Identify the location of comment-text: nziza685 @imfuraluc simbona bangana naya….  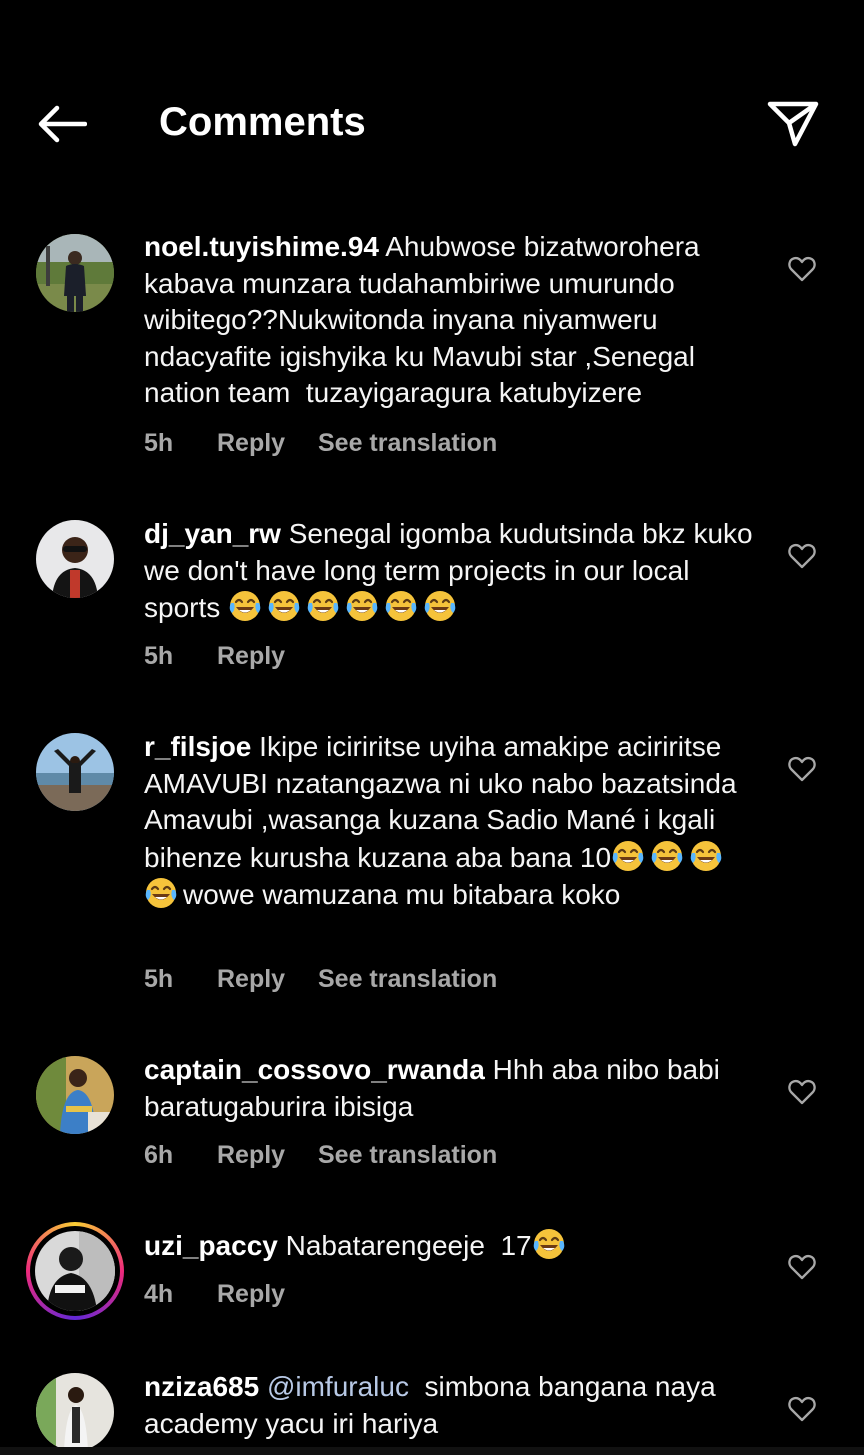
(454, 1405).